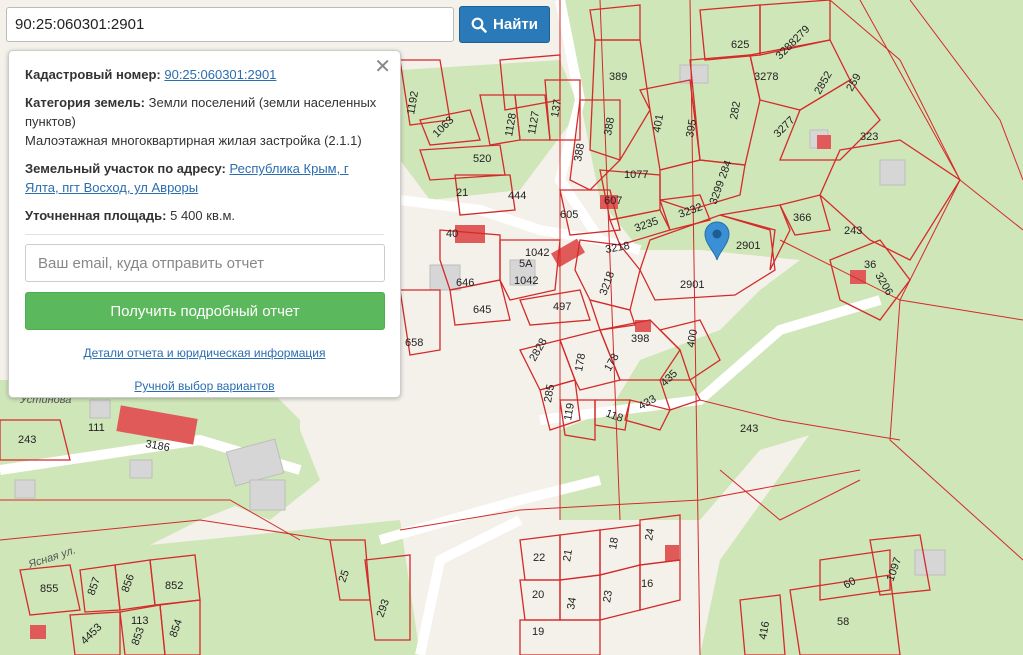  What do you see at coordinates (538, 595) in the screenshot?
I see `parcel-label: 20` at bounding box center [538, 595].